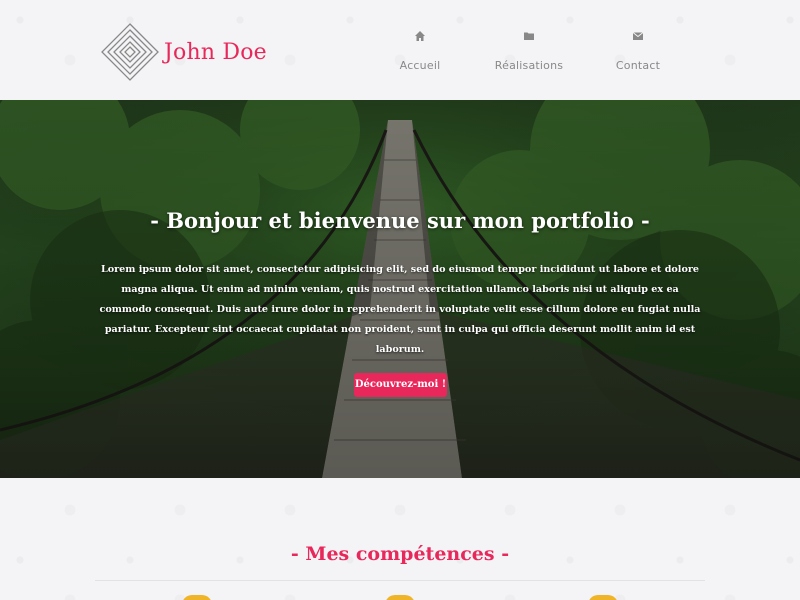 The image size is (800, 600). Describe the element at coordinates (400, 580) in the screenshot. I see `section-divider` at that location.